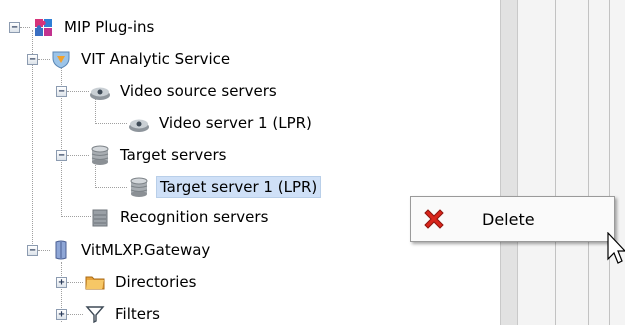  I want to click on tree-node-vit-analytic-service: VIT Analytic Service, so click(141, 59).